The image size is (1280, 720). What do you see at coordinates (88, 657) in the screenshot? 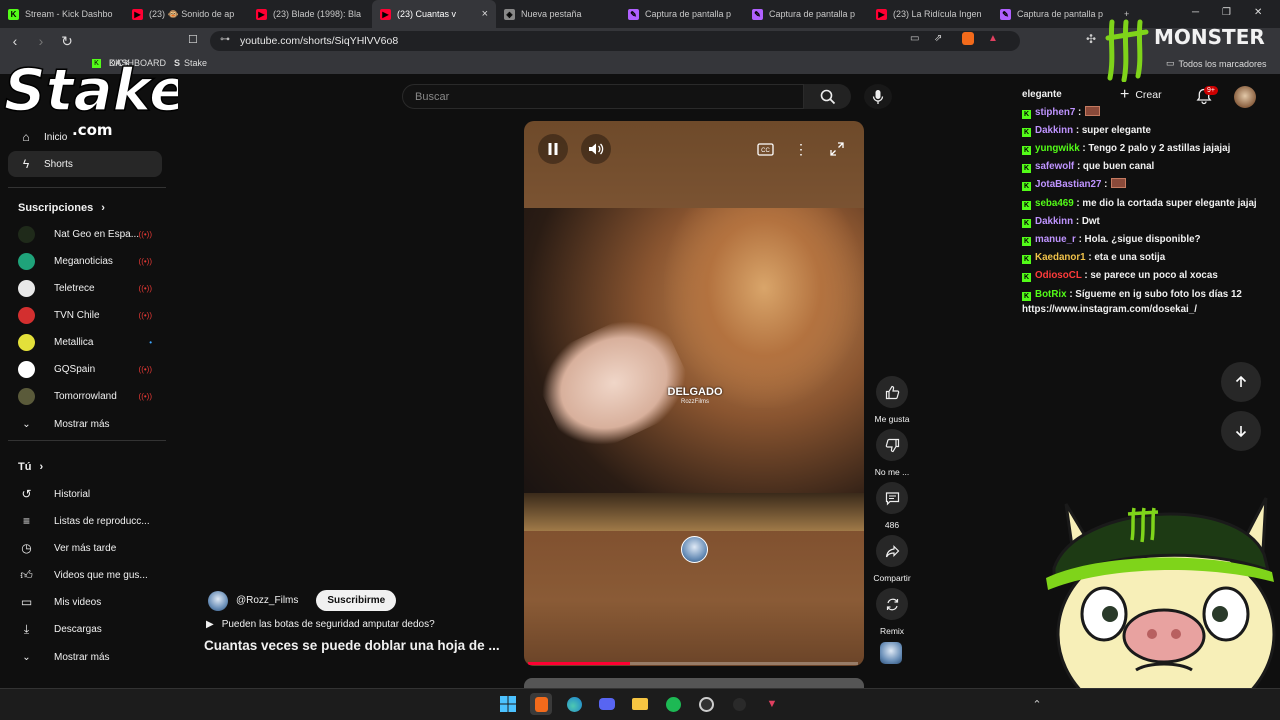
I see `show-more-you: ⌄ Mostrar más` at bounding box center [88, 657].